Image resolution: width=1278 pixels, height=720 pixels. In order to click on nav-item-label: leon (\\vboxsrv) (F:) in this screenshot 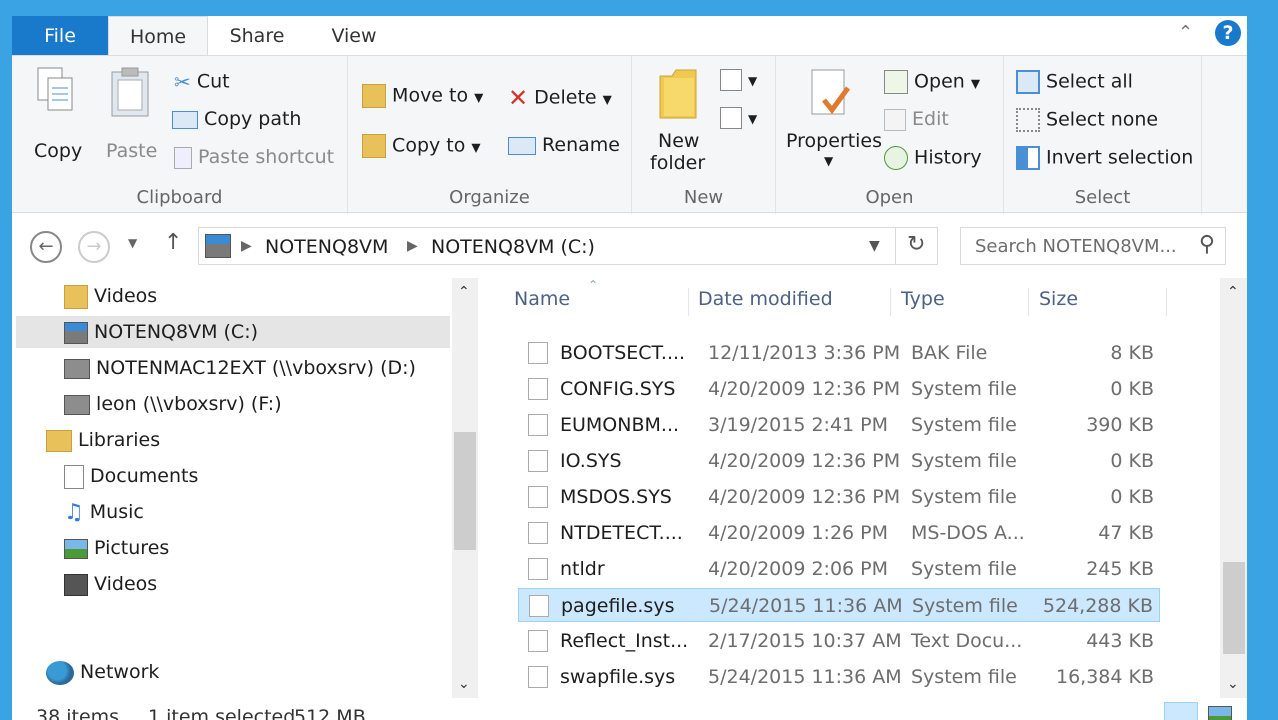, I will do `click(189, 404)`.